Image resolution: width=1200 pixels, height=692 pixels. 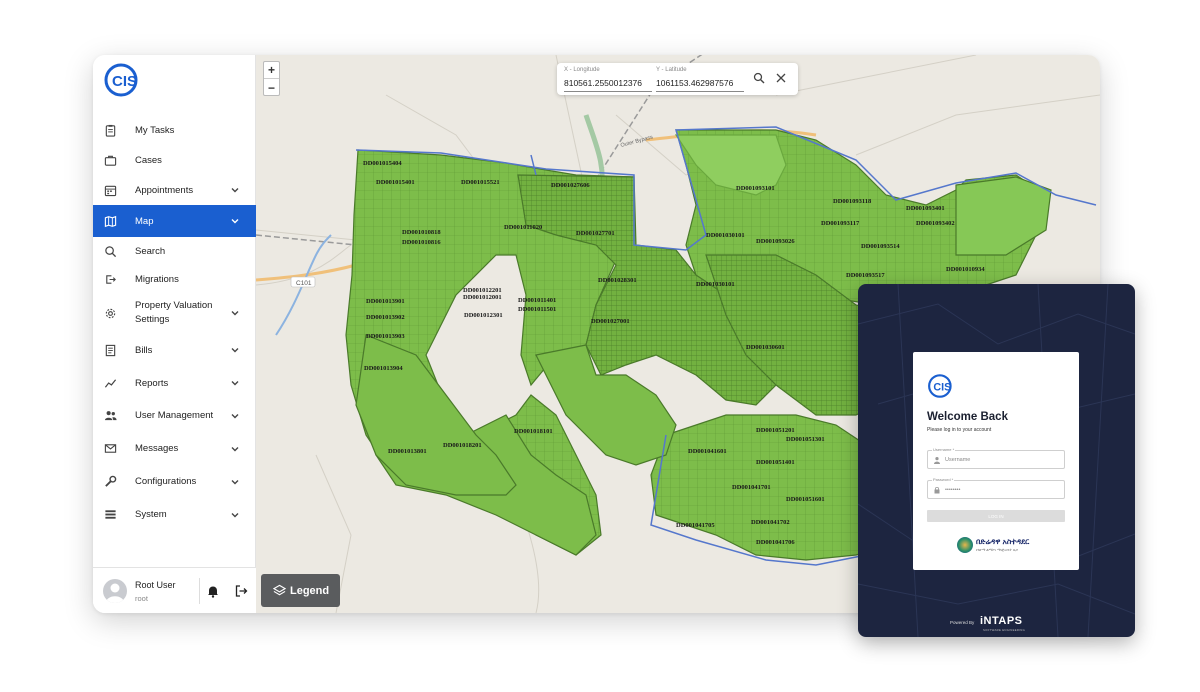 I want to click on users-icon, so click(x=110, y=416).